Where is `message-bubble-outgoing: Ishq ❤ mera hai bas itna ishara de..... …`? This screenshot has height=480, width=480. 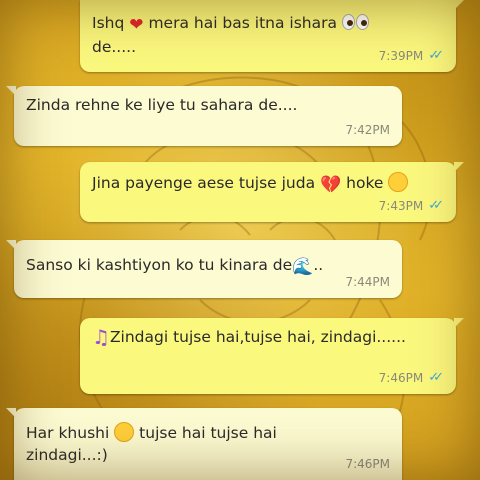
message-bubble-outgoing: Ishq ❤ mera hai bas itna ishara de..... … is located at coordinates (272, 36).